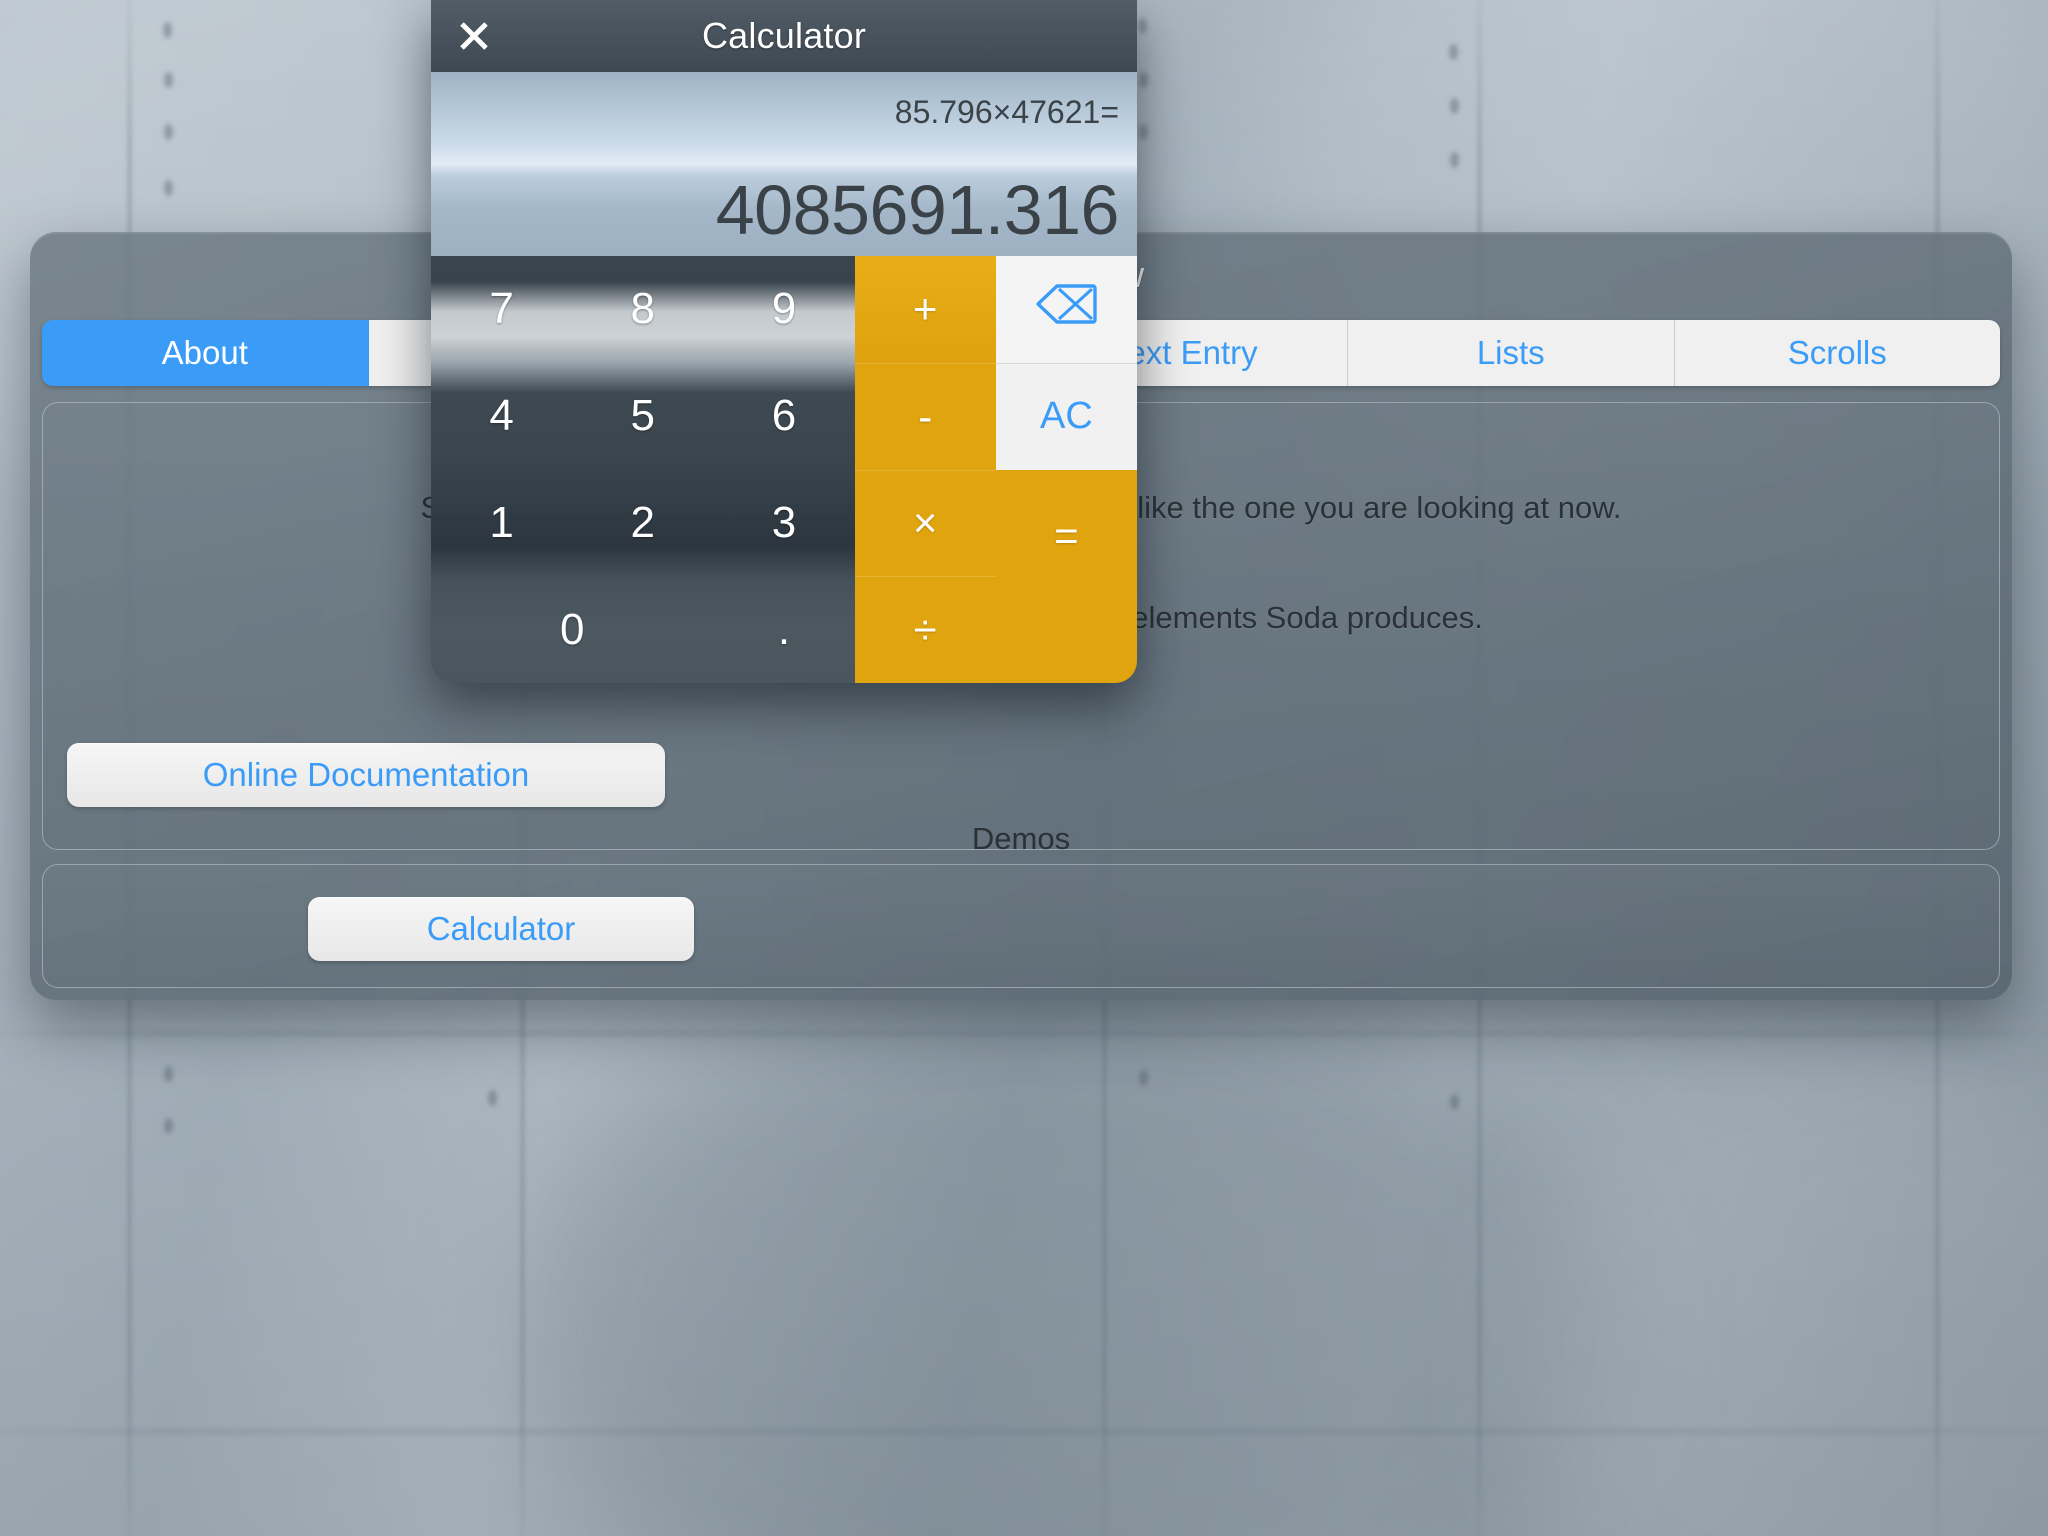  I want to click on digit-pad: 7 8 9 4 5 6 1 2 3 0 ., so click(643, 469).